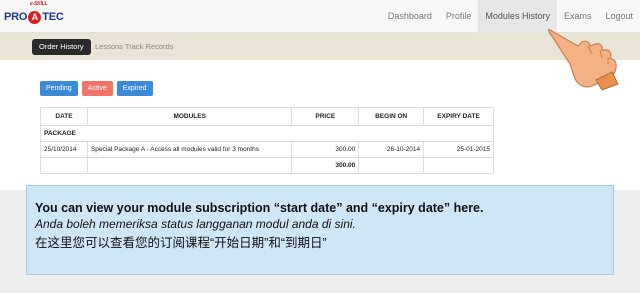 The height and width of the screenshot is (293, 640). Describe the element at coordinates (320, 46) in the screenshot. I see `sub-navbar: Order History Lessons Track Records` at that location.